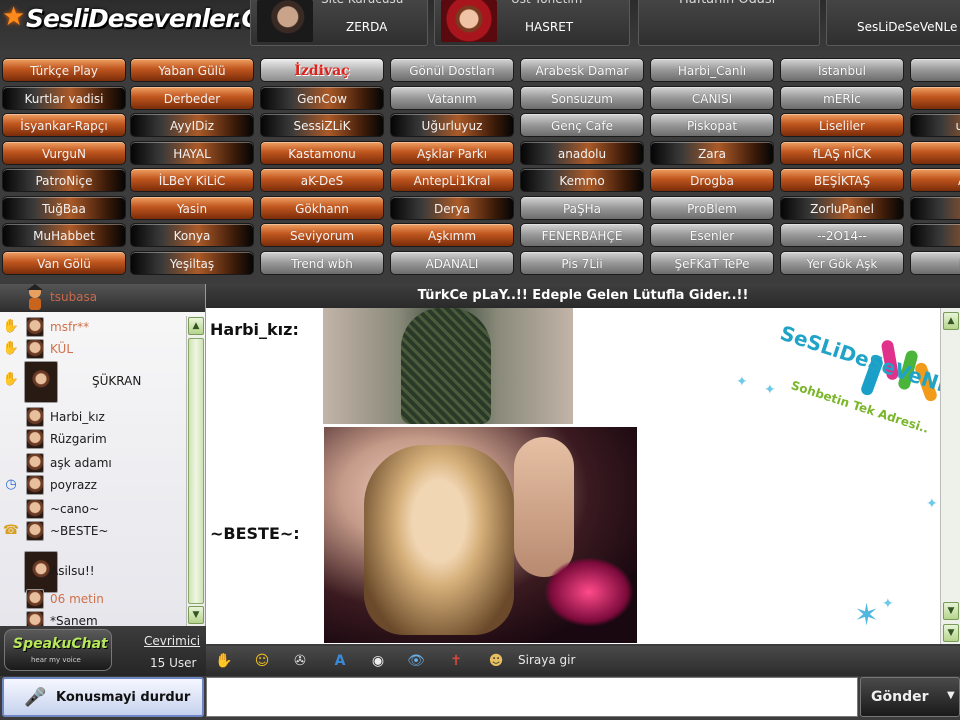  Describe the element at coordinates (935, 70) in the screenshot. I see `room-button: Sİo` at that location.